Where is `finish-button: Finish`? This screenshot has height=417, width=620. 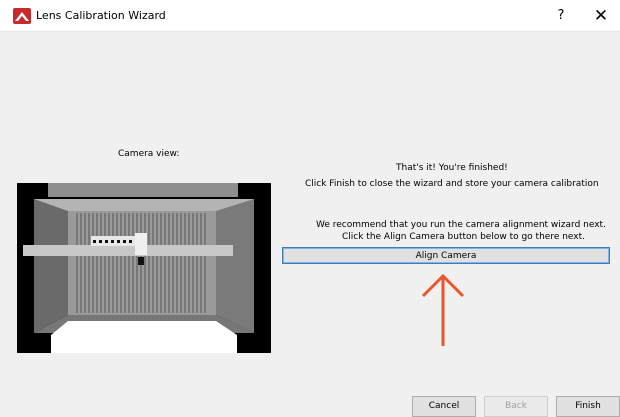 finish-button: Finish is located at coordinates (588, 406).